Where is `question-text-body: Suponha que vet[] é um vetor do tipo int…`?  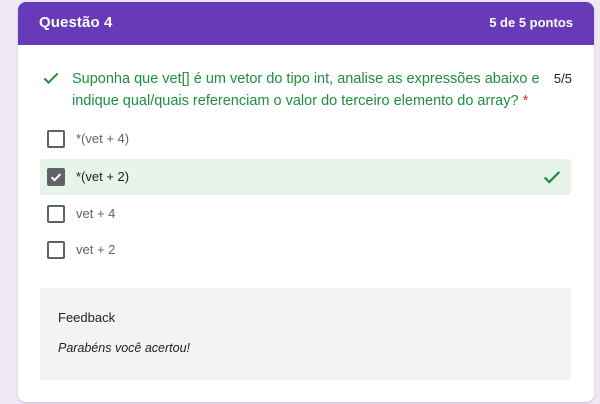
question-text-body: Suponha que vet[] é um vetor do tipo int… is located at coordinates (306, 90).